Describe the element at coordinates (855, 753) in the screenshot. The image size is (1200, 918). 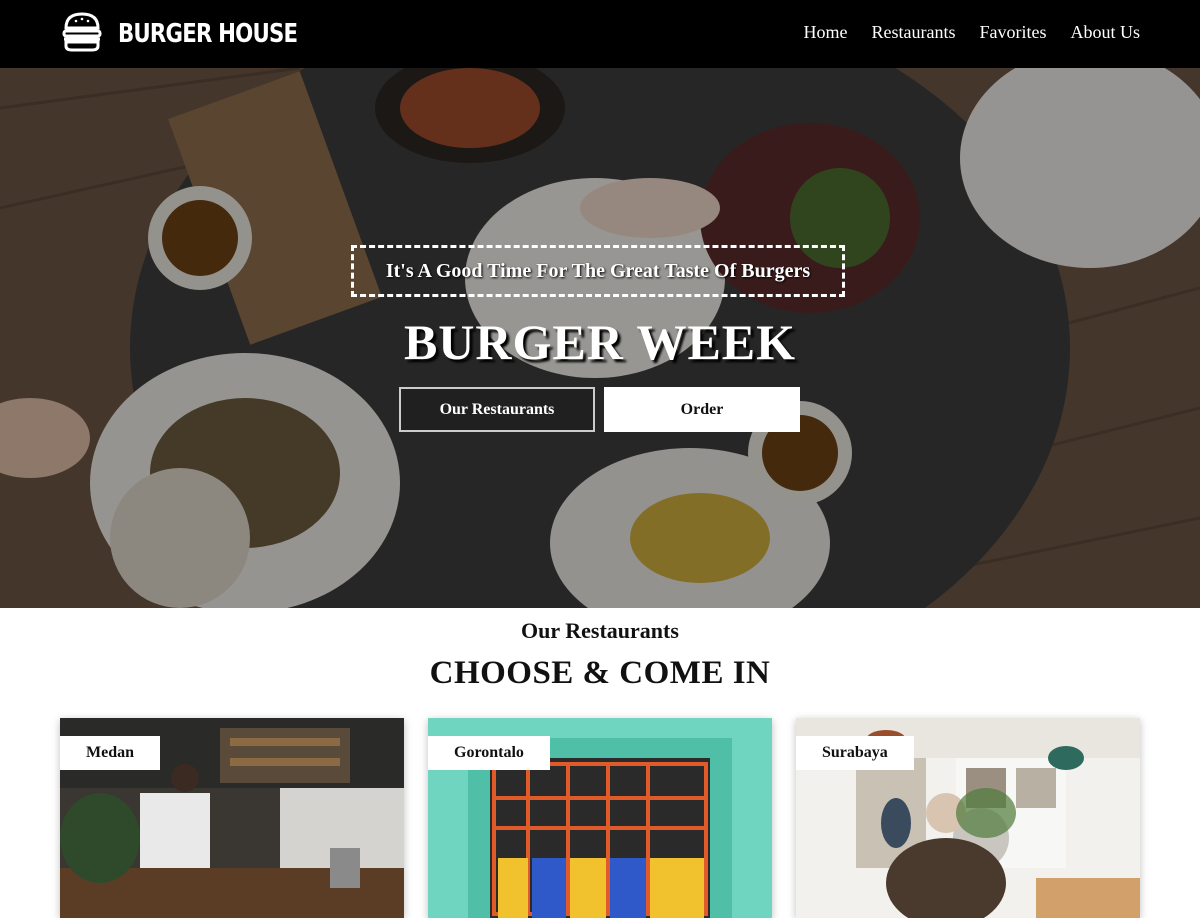
I see `card-label-surabaya: Surabaya` at that location.